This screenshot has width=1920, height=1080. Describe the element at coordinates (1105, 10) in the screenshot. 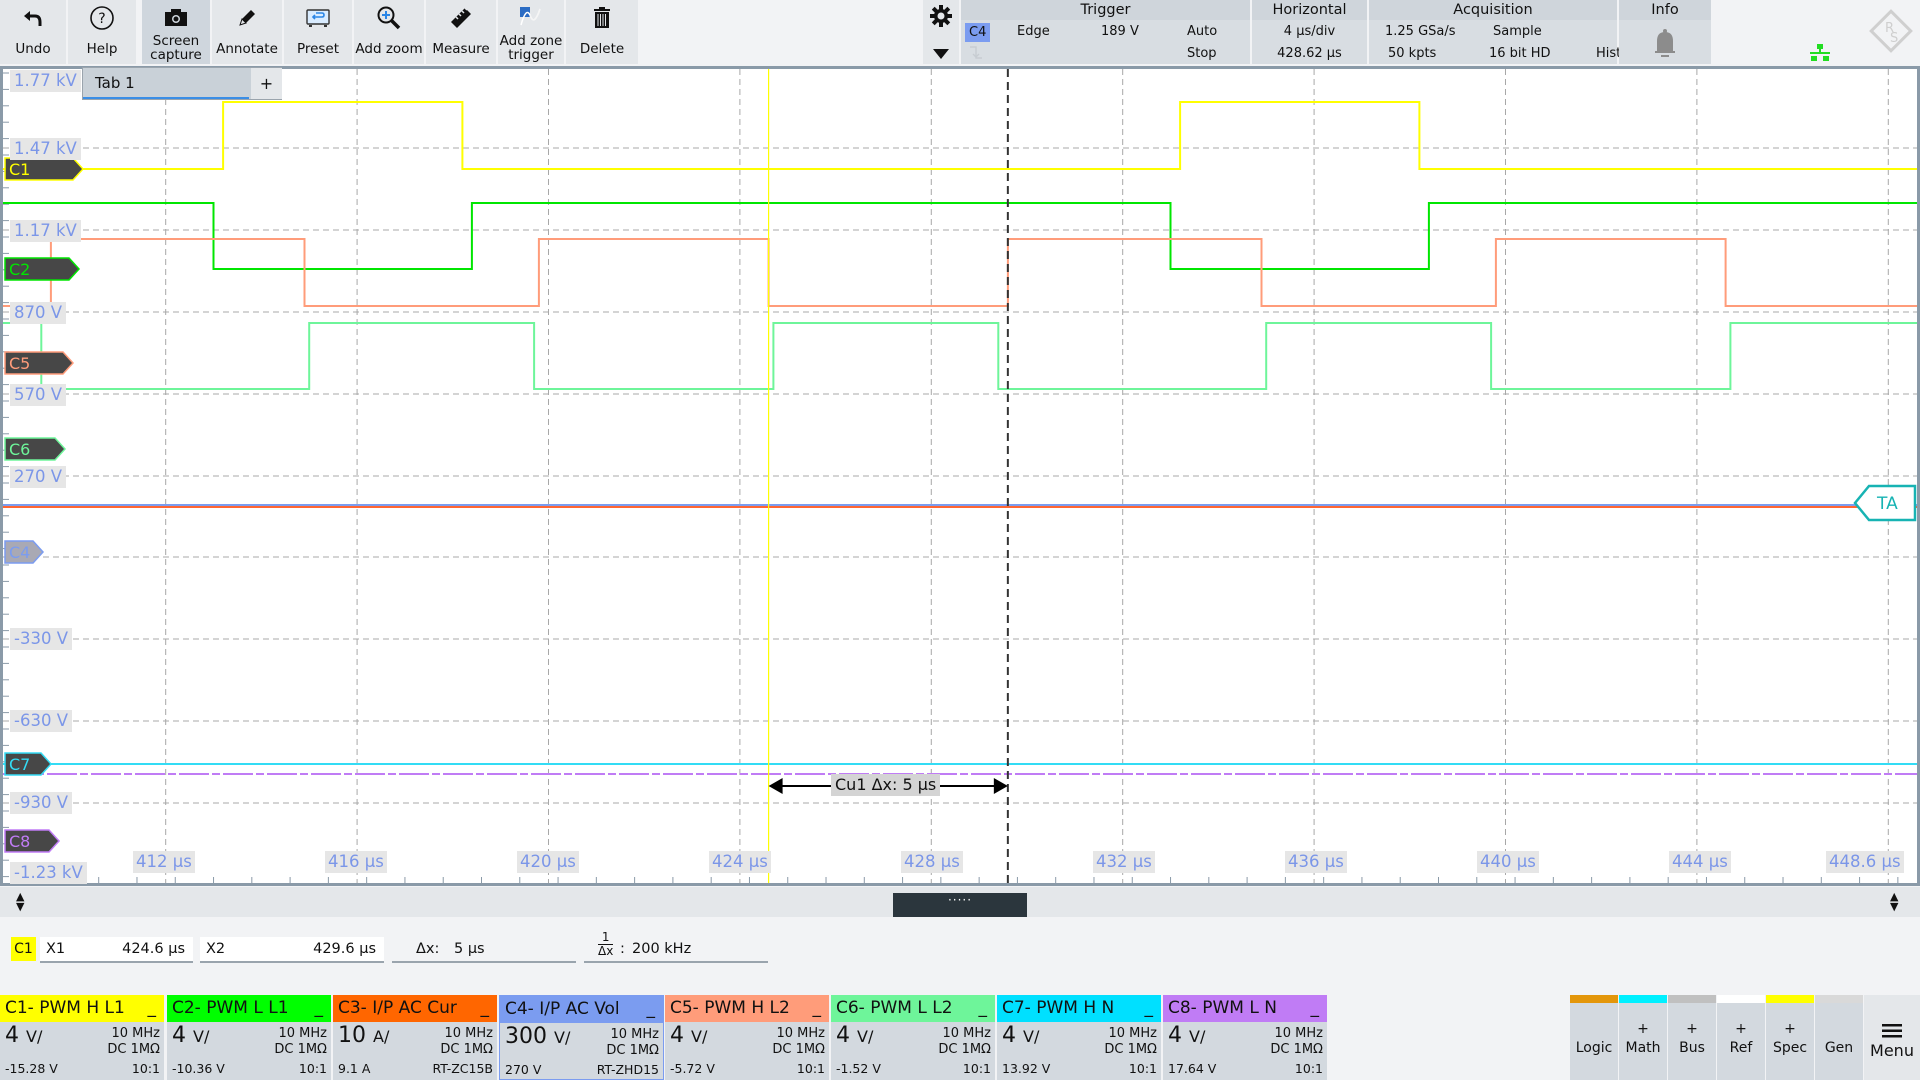

I see `trigger-title: Trigger` at that location.